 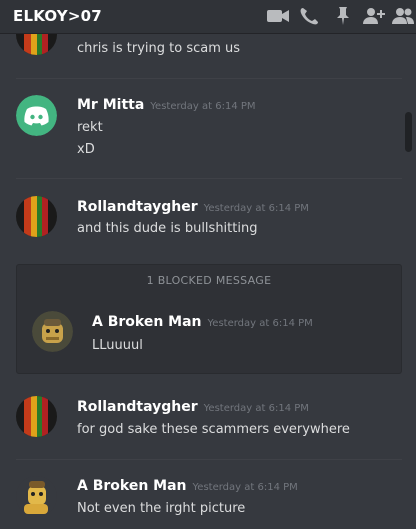 I want to click on channel-name: ELKOY>07, so click(x=57, y=16).